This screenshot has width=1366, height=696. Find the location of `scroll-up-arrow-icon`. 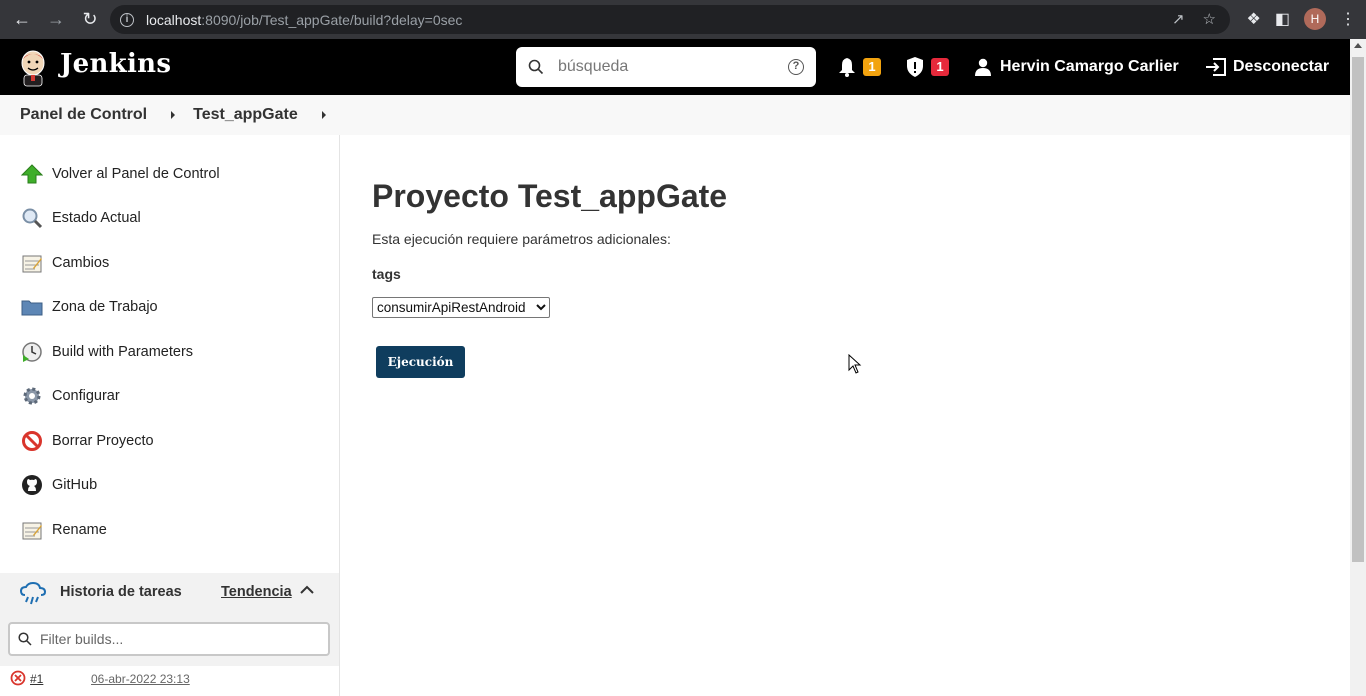

scroll-up-arrow-icon is located at coordinates (1358, 45).